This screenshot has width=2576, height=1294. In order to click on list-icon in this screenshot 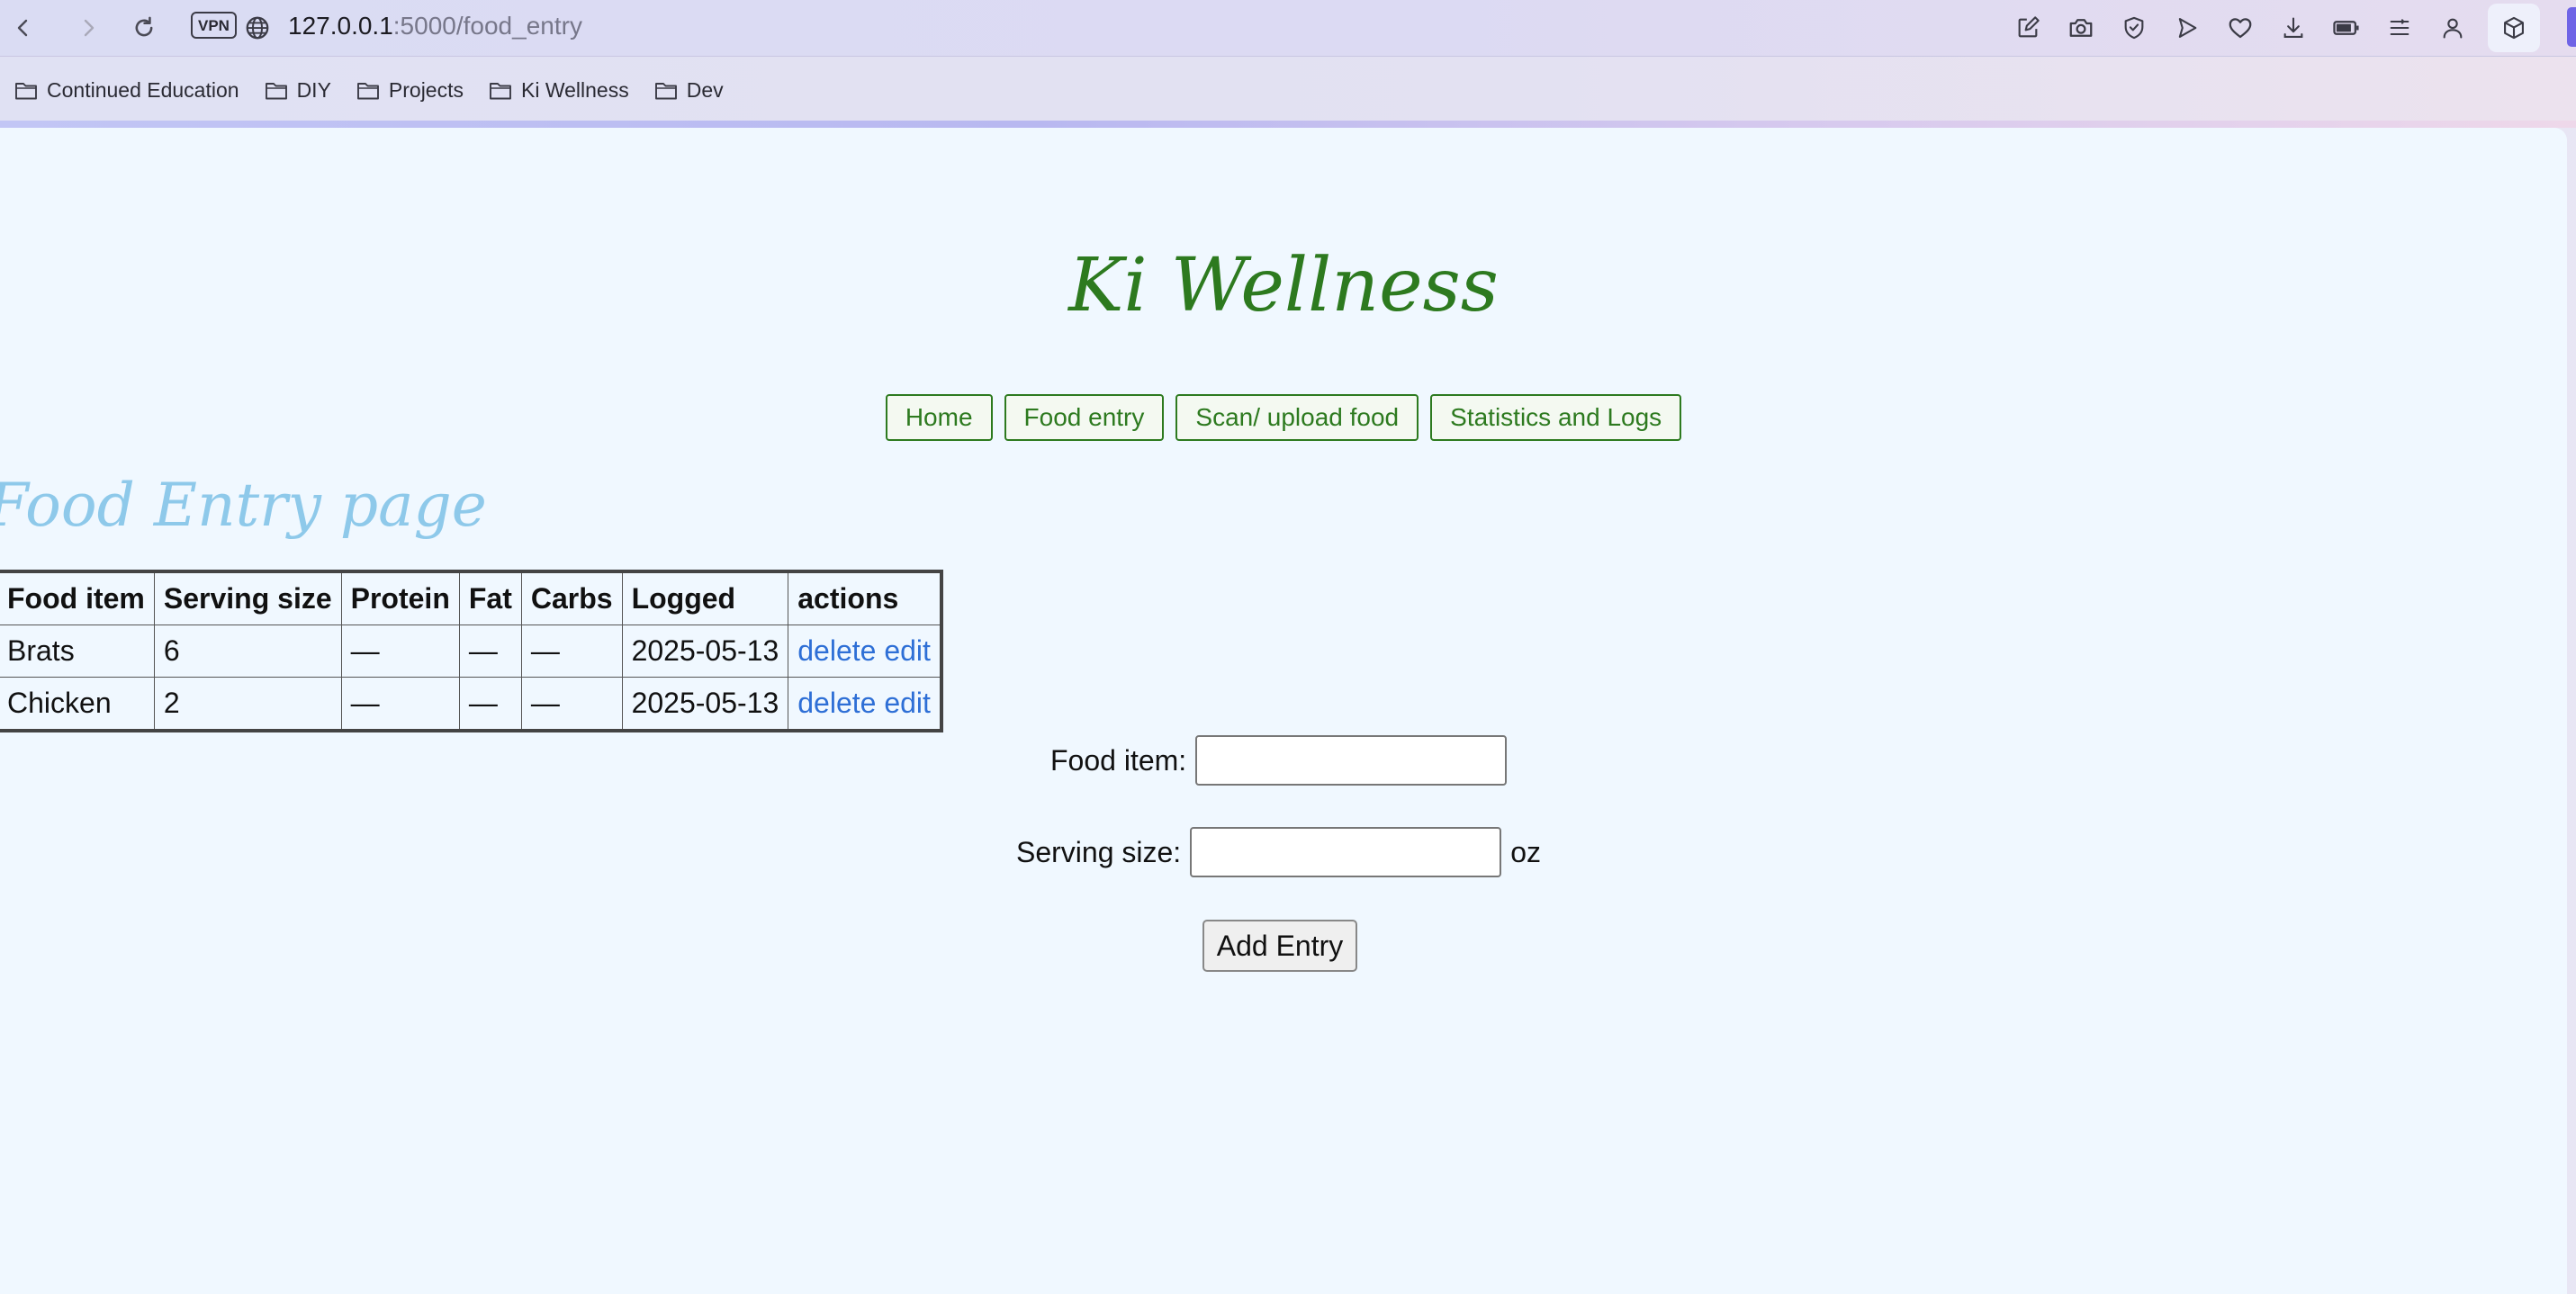, I will do `click(2399, 27)`.